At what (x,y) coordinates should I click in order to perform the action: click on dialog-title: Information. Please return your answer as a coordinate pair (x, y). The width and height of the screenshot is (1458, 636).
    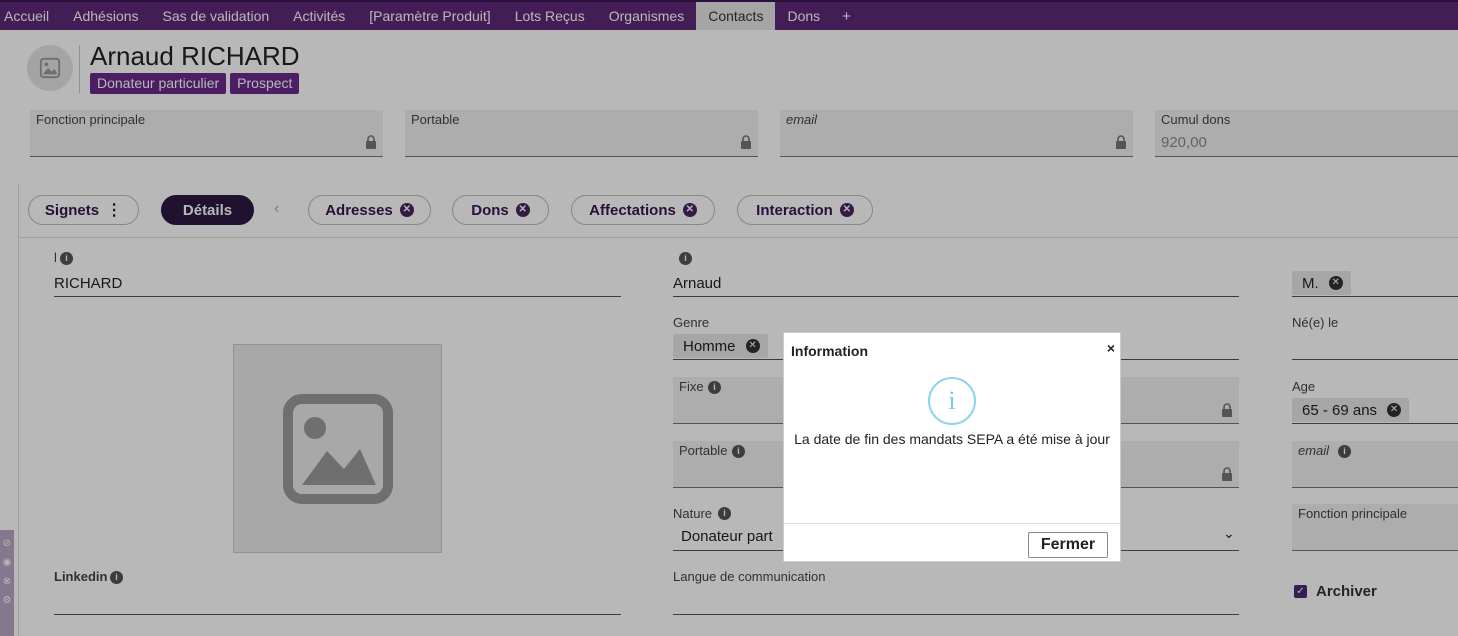
    Looking at the image, I should click on (829, 351).